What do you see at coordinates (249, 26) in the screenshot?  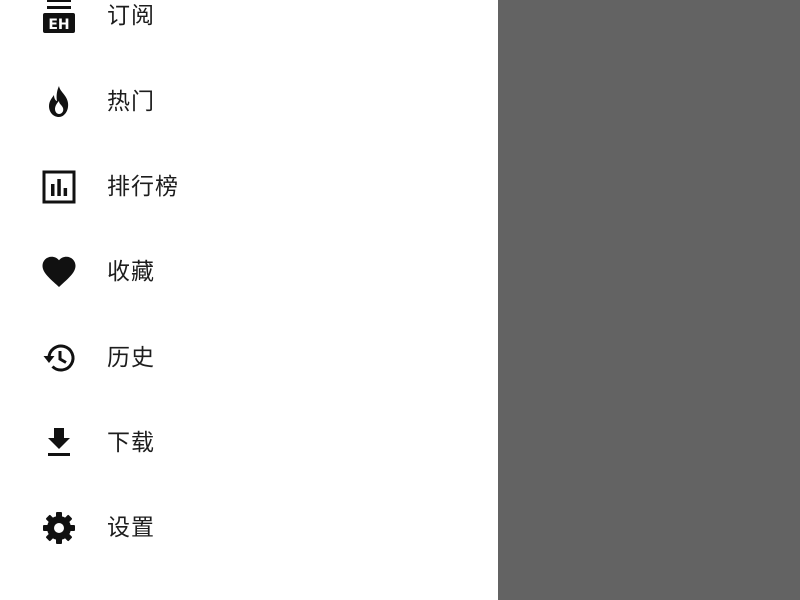 I see `drawer-item-subscription: EH 订阅` at bounding box center [249, 26].